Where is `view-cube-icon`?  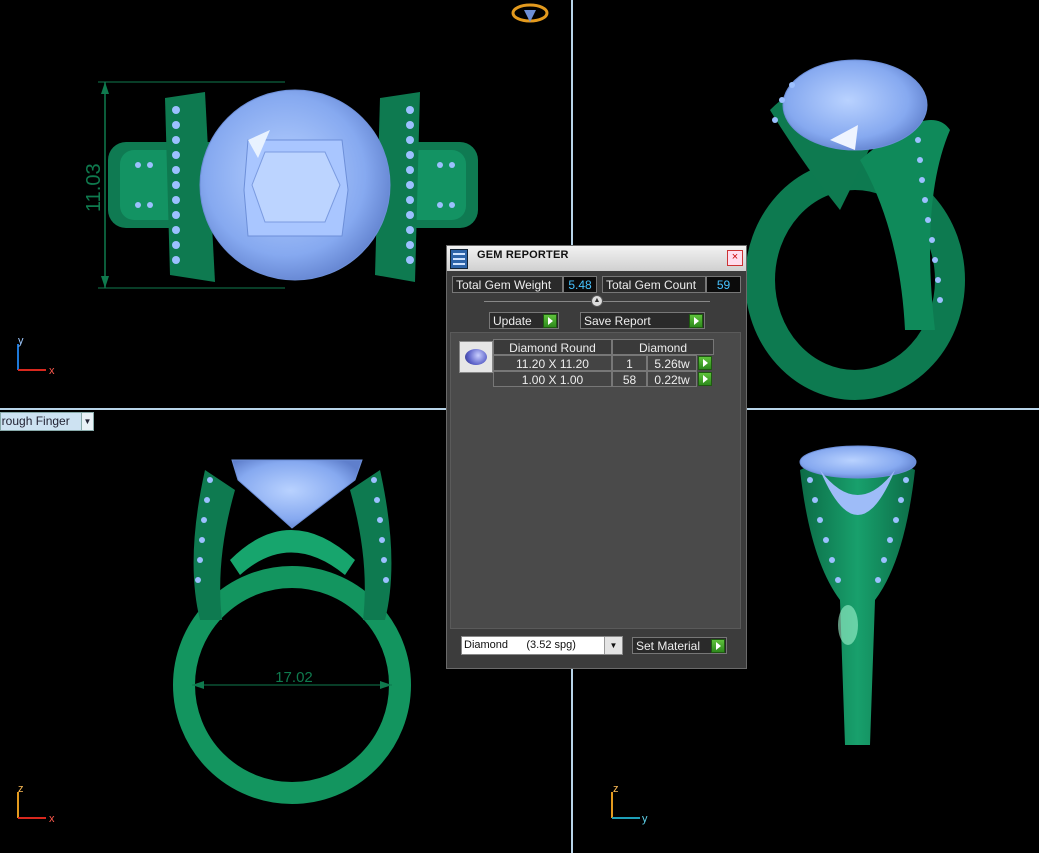 view-cube-icon is located at coordinates (530, 13).